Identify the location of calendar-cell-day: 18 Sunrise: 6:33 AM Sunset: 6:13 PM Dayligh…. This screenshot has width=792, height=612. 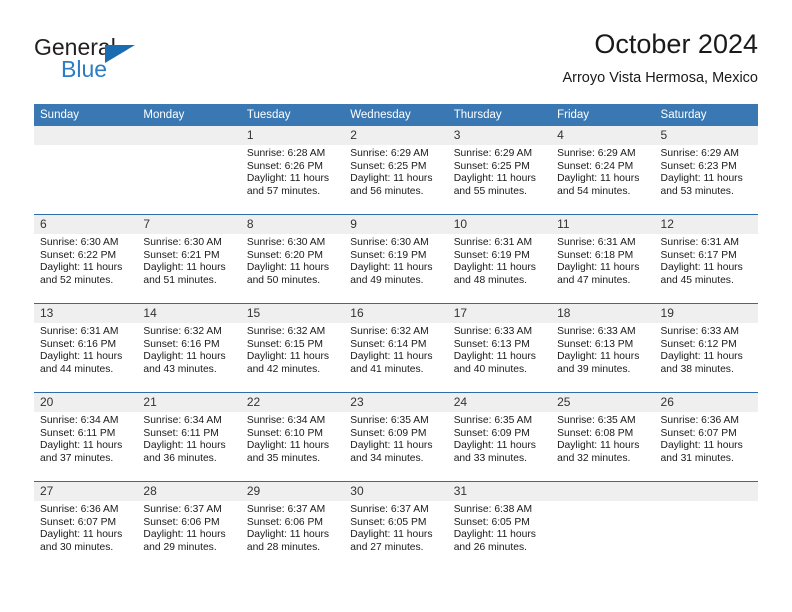
(603, 348).